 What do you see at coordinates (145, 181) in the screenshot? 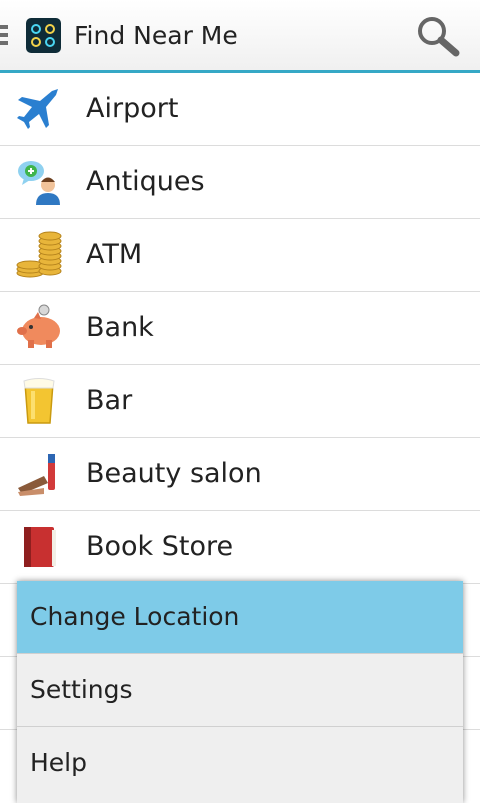
I see `list-item-label: Antiques` at bounding box center [145, 181].